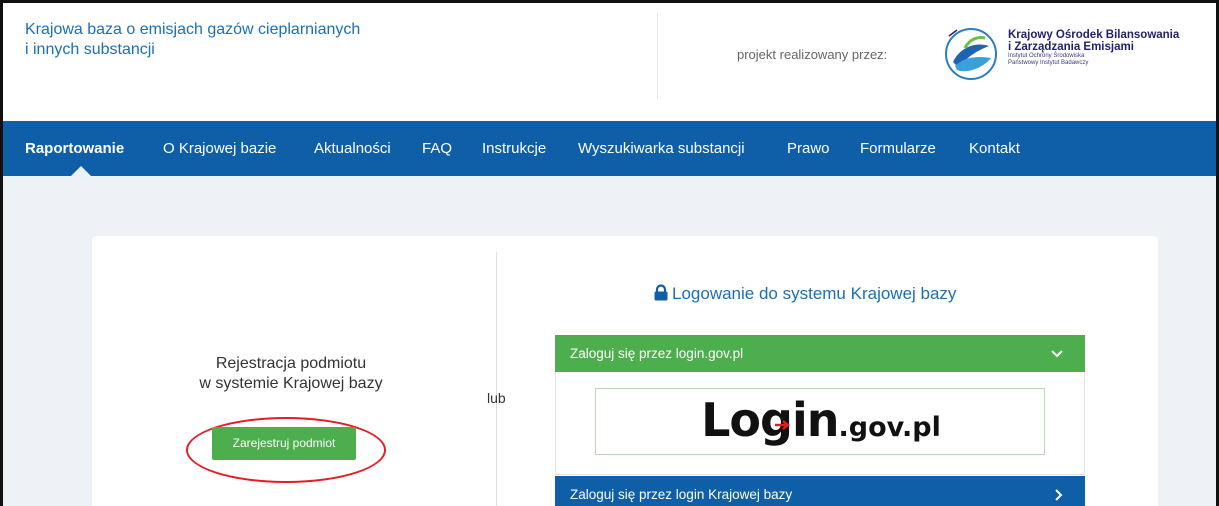 This screenshot has width=1219, height=506. What do you see at coordinates (352, 148) in the screenshot?
I see `nav-item-aktualnosci: Aktualności` at bounding box center [352, 148].